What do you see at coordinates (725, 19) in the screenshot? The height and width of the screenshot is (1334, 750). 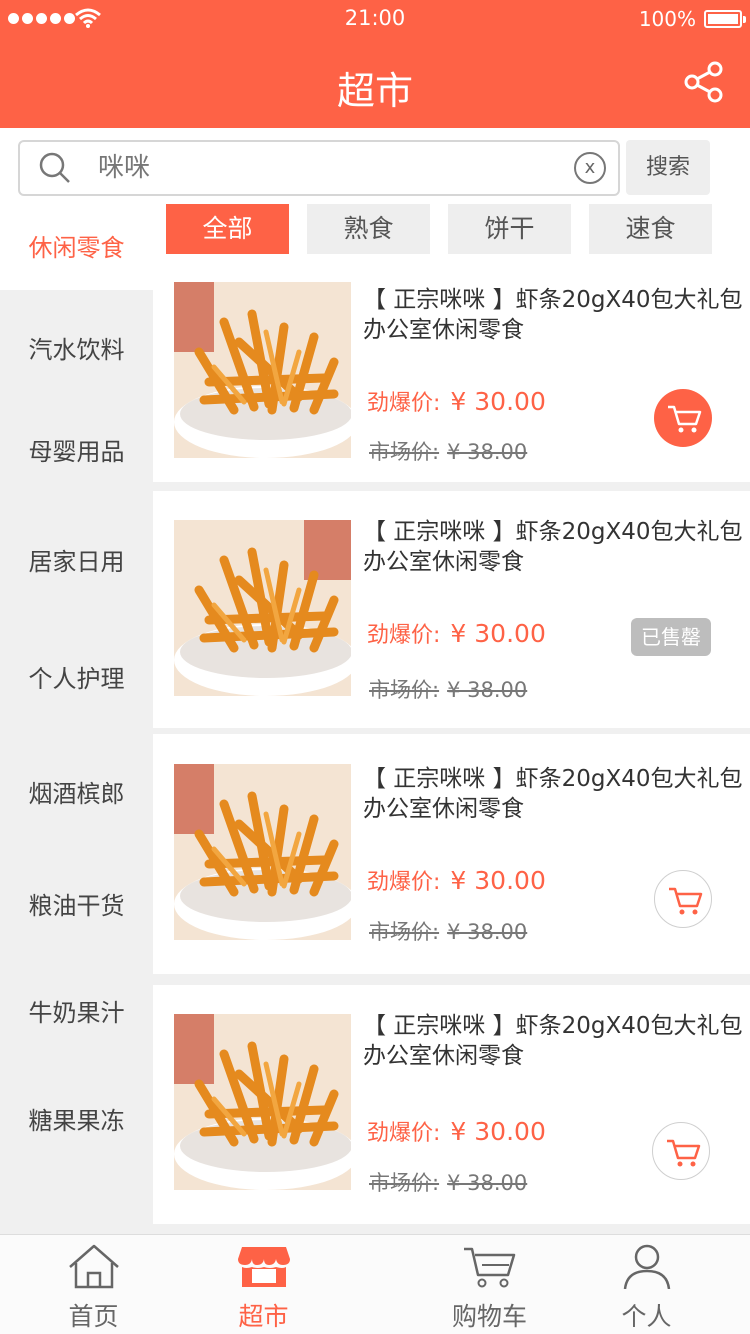 I see `battery-icon` at bounding box center [725, 19].